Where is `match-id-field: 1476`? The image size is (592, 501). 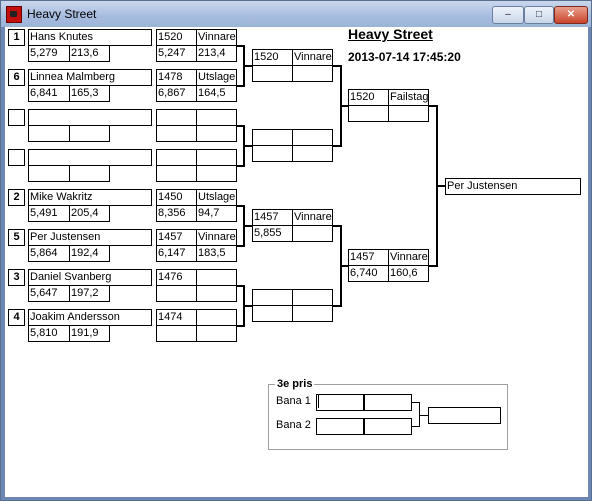
match-id-field: 1476 is located at coordinates (176, 277).